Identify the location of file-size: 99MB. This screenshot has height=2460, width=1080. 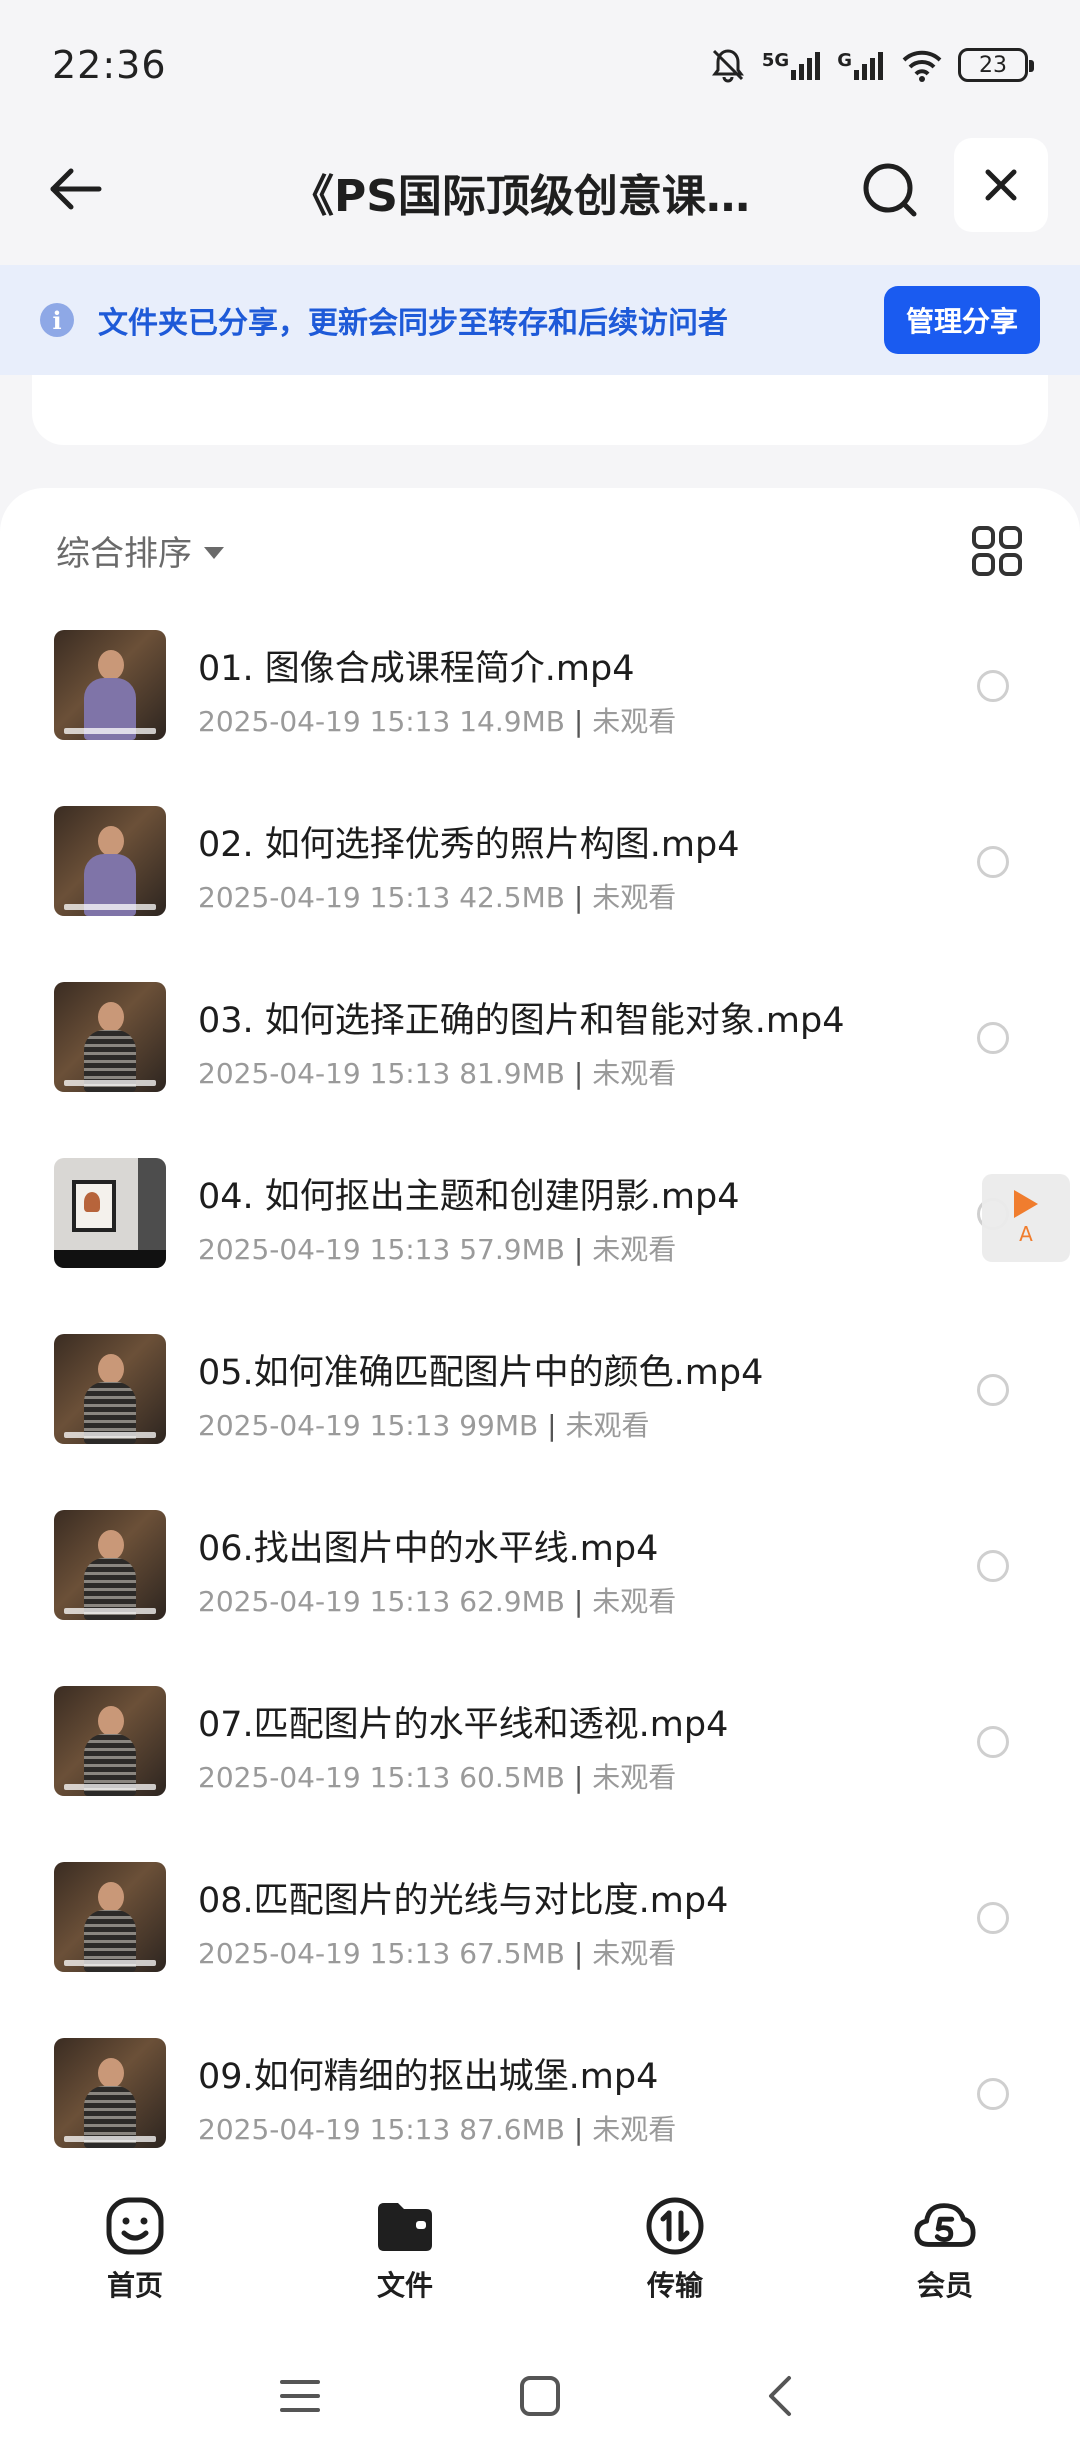
(499, 1425).